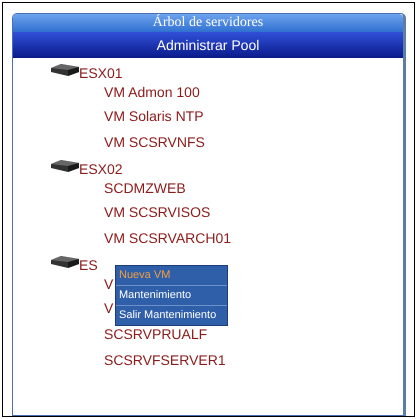 This screenshot has height=419, width=417. What do you see at coordinates (208, 23) in the screenshot?
I see `panel-title: Árbol de servidores` at bounding box center [208, 23].